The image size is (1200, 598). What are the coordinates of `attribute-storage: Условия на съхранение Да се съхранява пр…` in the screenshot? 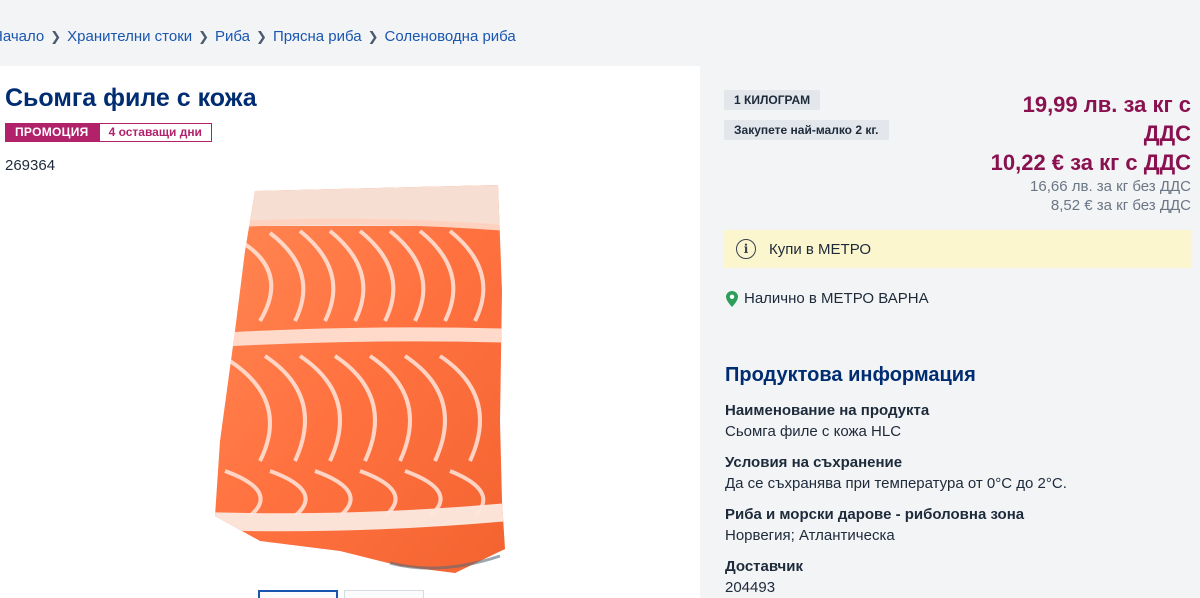 It's located at (896, 473).